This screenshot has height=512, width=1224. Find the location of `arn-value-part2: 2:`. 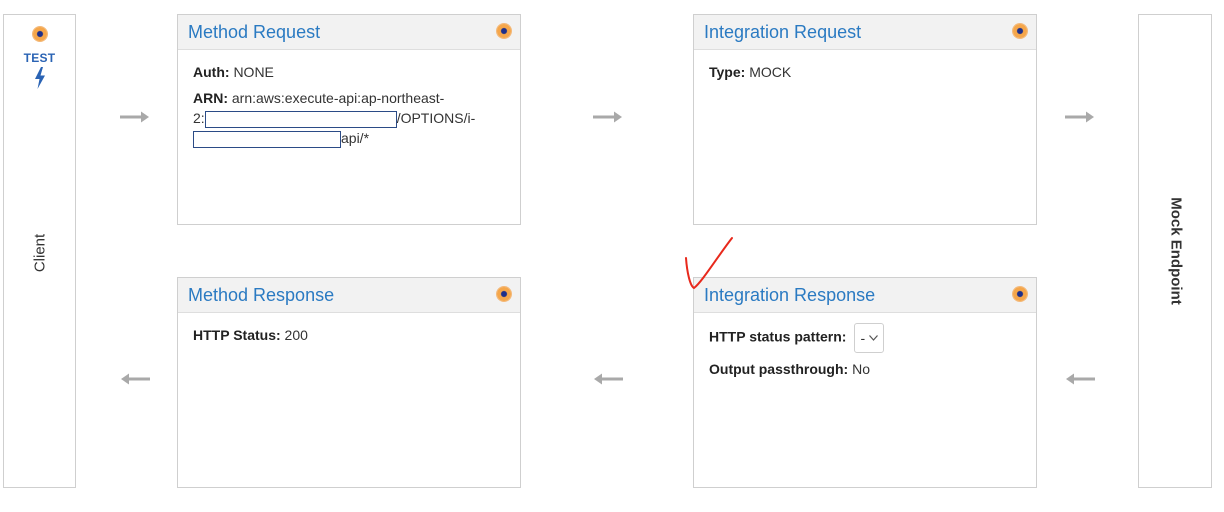

arn-value-part2: 2: is located at coordinates (199, 118).